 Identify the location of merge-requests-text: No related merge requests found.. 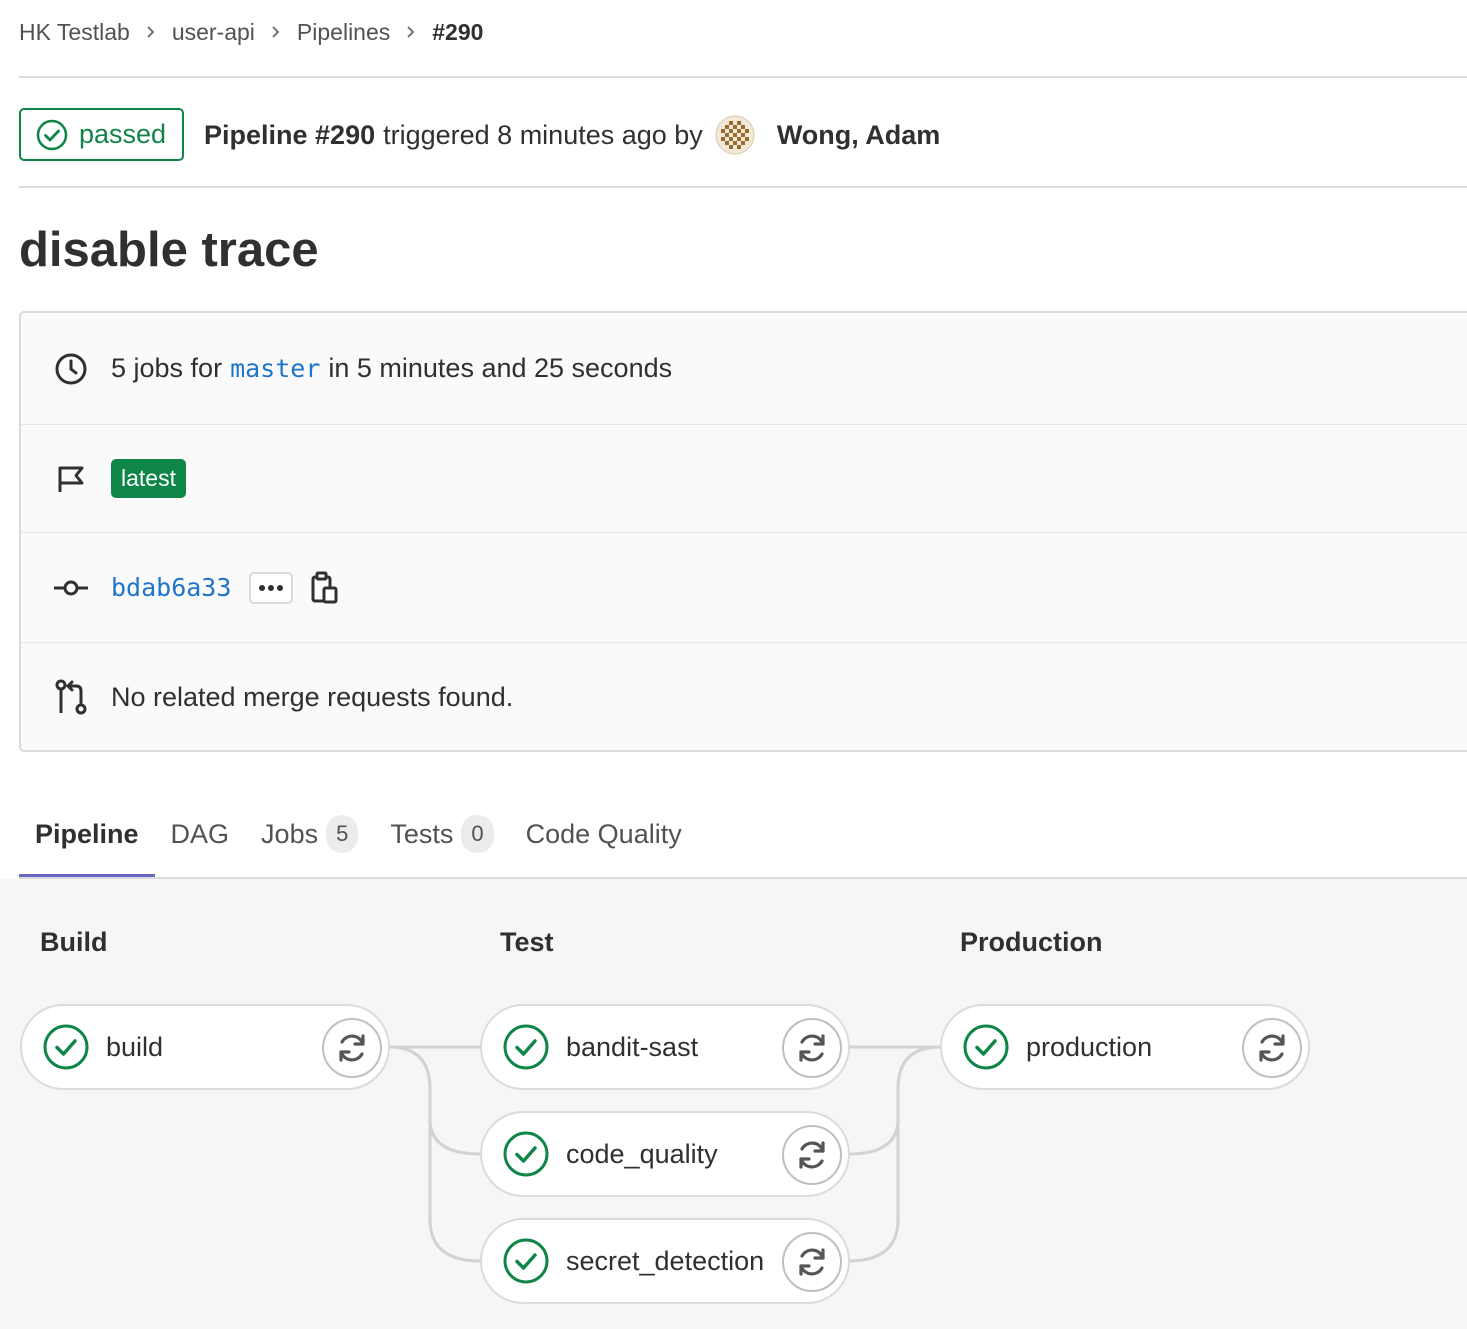
(312, 696).